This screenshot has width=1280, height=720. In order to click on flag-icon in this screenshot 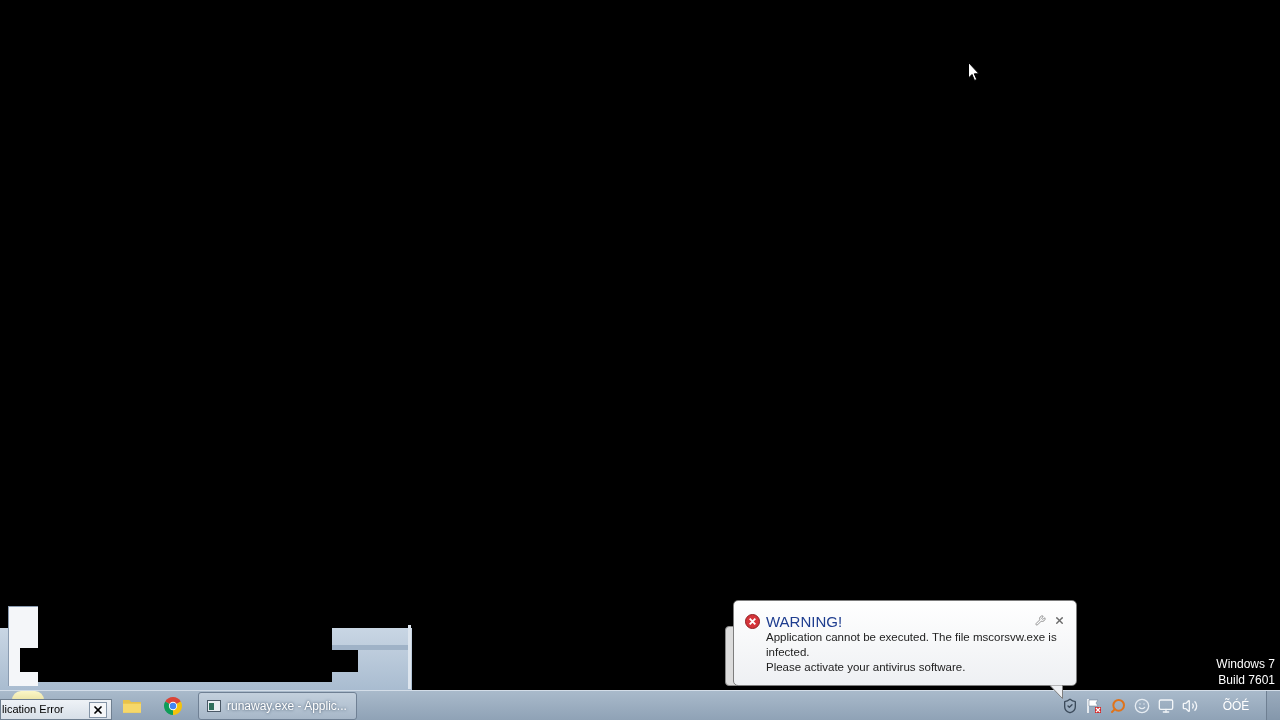, I will do `click(1094, 705)`.